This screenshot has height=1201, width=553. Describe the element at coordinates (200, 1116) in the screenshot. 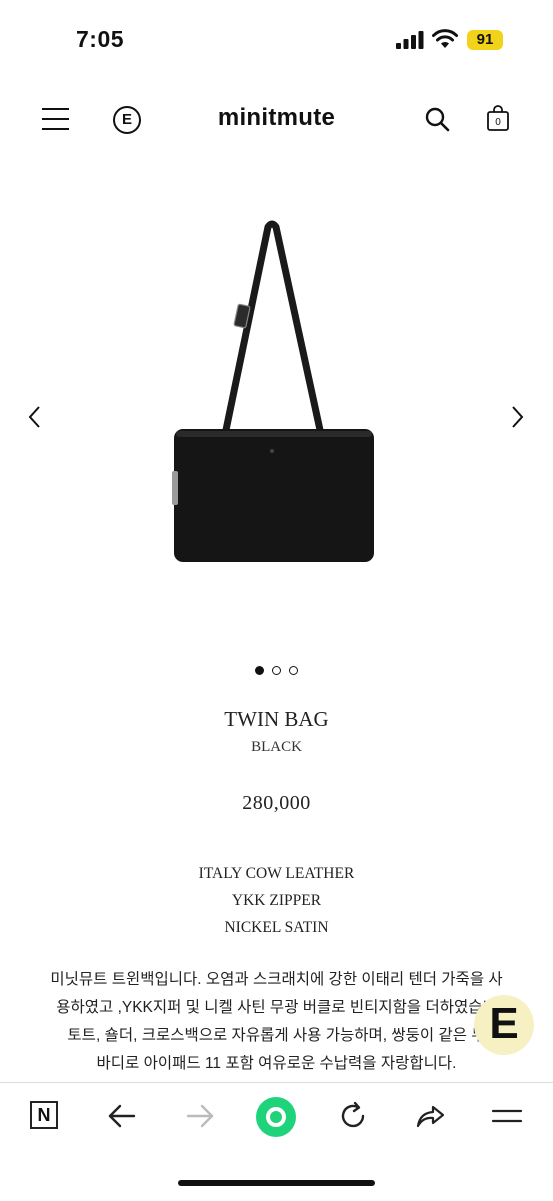

I see `forward-arrow-icon` at that location.